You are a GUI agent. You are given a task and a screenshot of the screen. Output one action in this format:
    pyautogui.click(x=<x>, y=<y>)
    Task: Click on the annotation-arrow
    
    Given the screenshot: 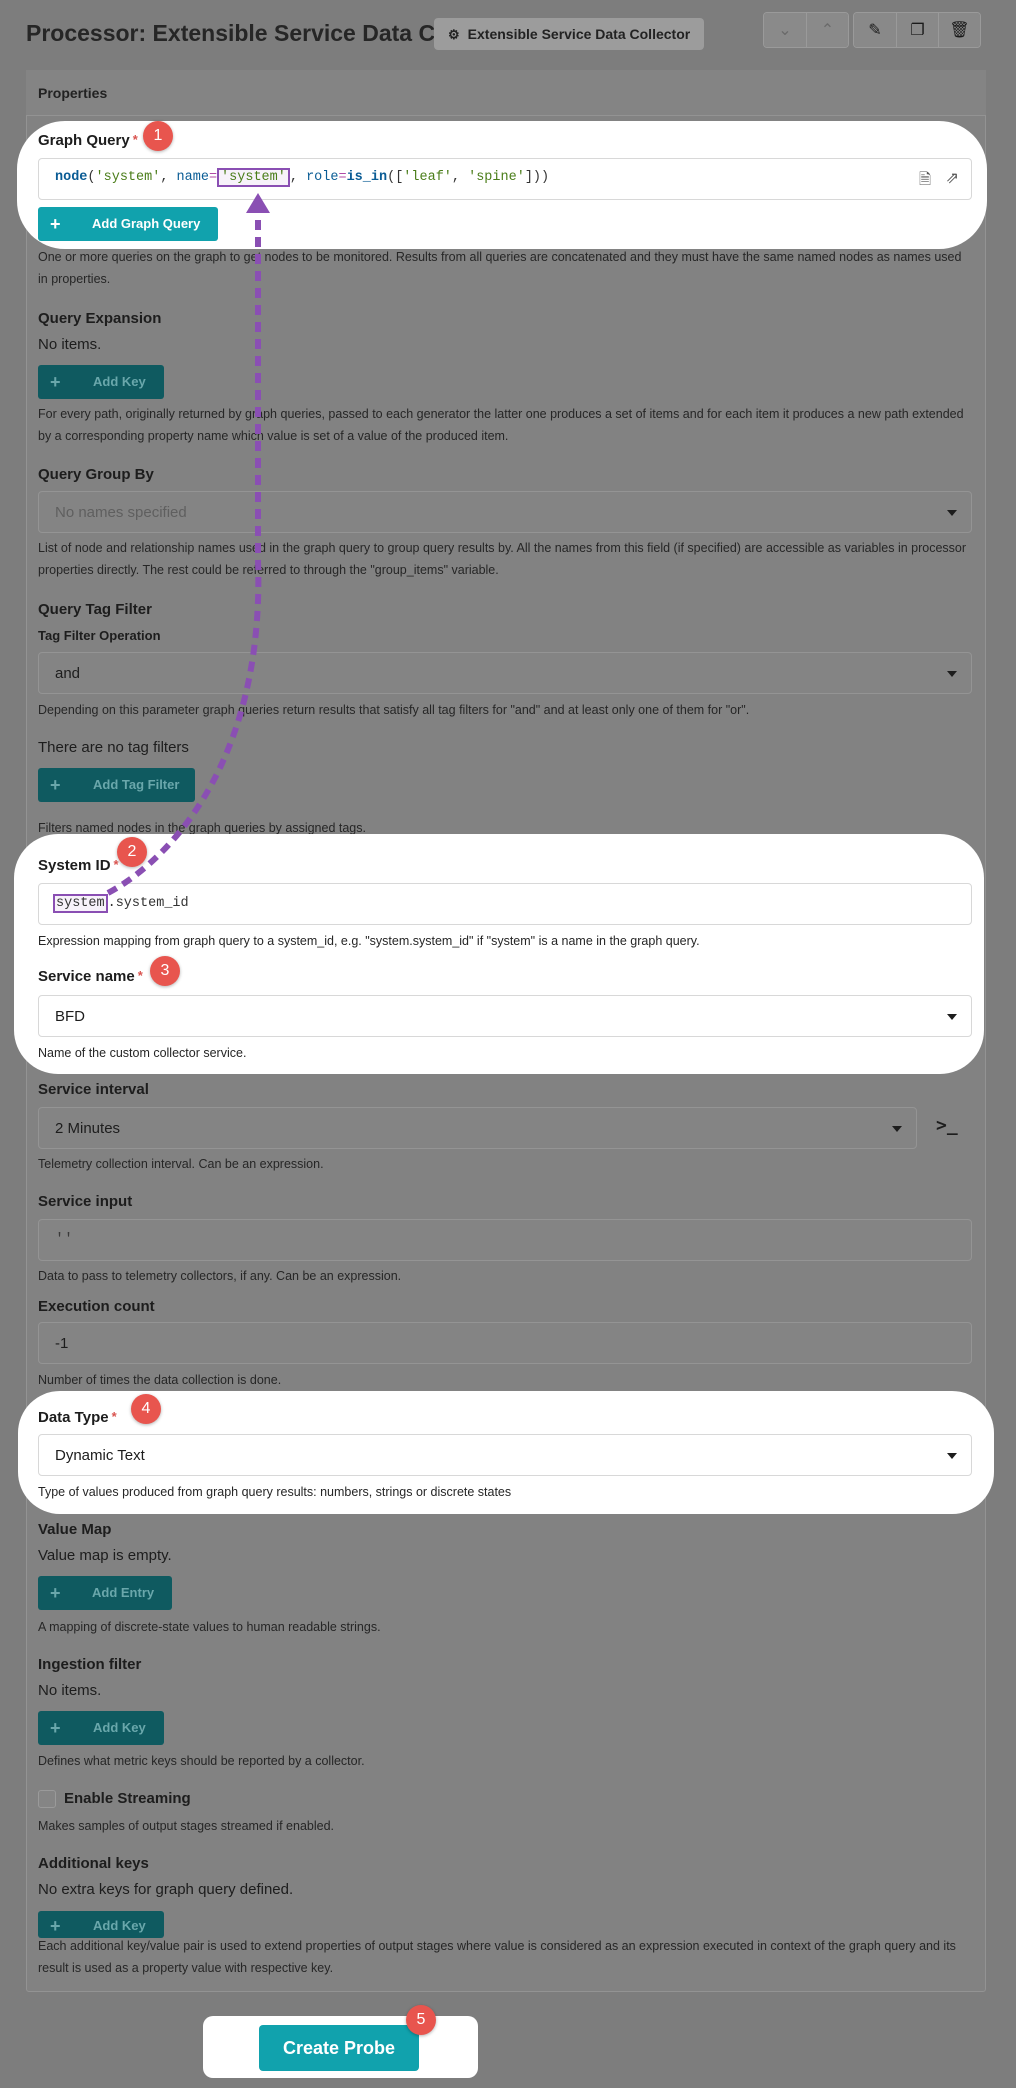 What is the action you would take?
    pyautogui.click(x=188, y=544)
    